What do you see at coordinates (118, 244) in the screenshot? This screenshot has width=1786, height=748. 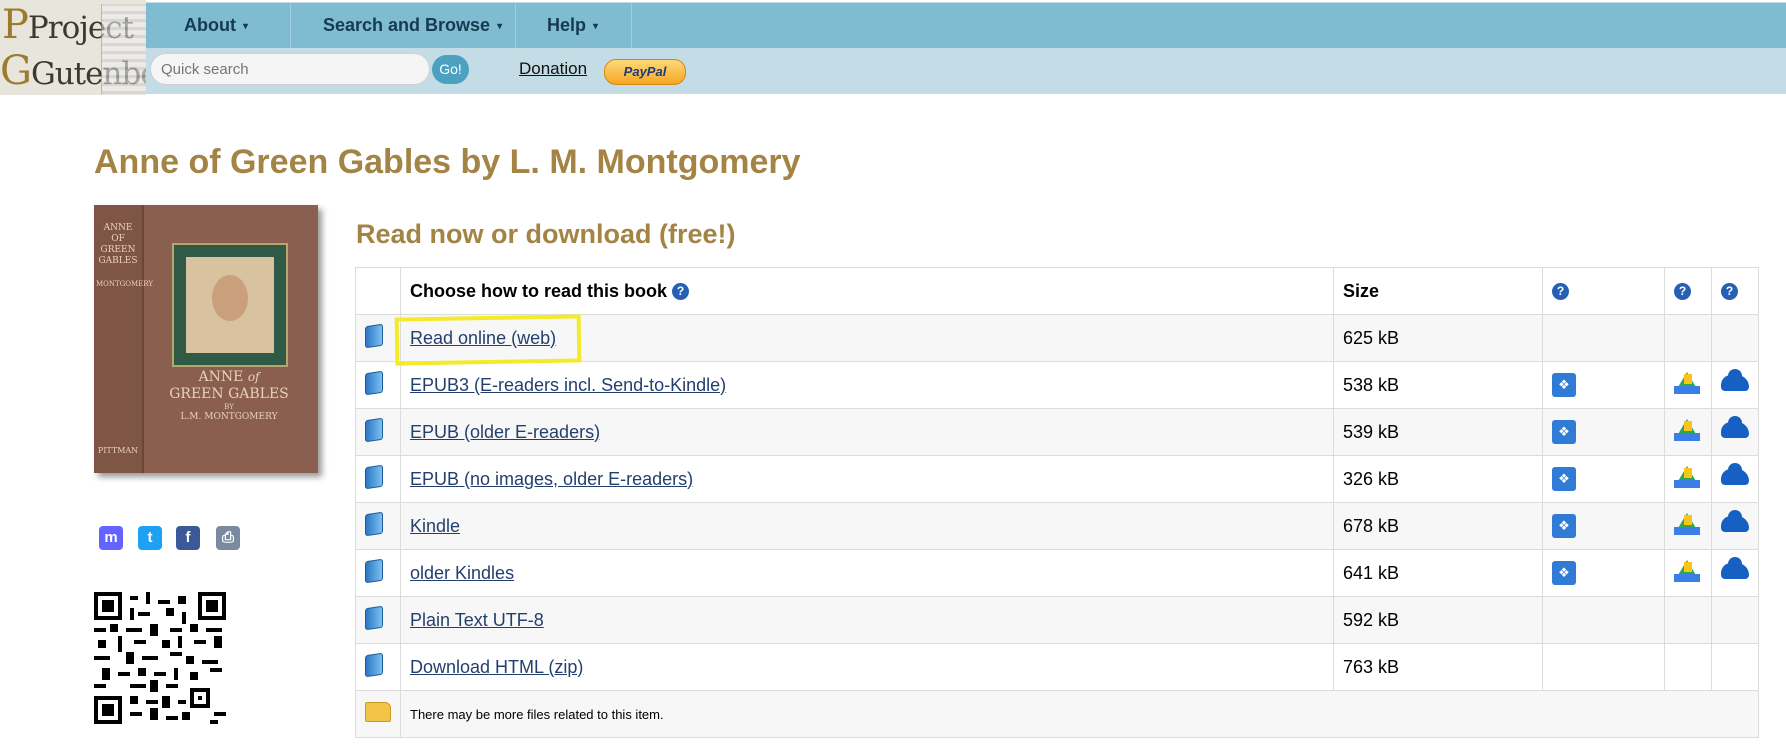 I see `spine-title: ANNE OF GREEN GABLES` at bounding box center [118, 244].